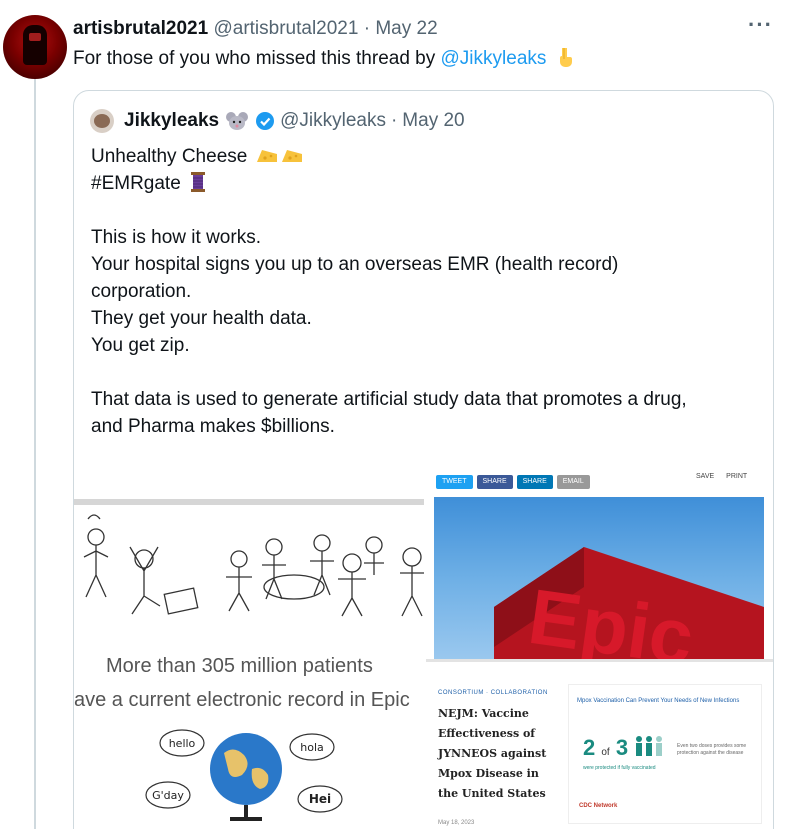  Describe the element at coordinates (213, 426) in the screenshot. I see `text-line: and Pharma makes $billions.` at that location.